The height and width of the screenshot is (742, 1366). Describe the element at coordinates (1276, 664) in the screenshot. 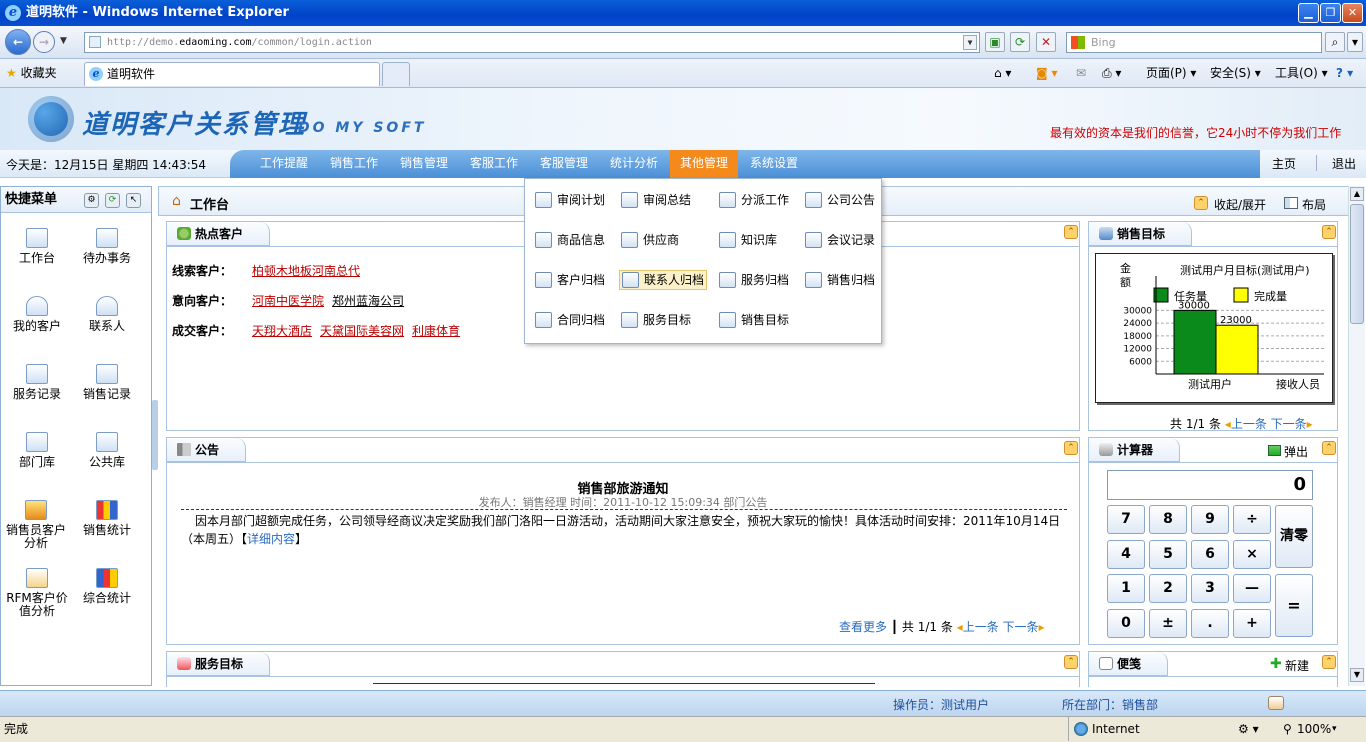

I see `new-note-icon: ✚` at that location.